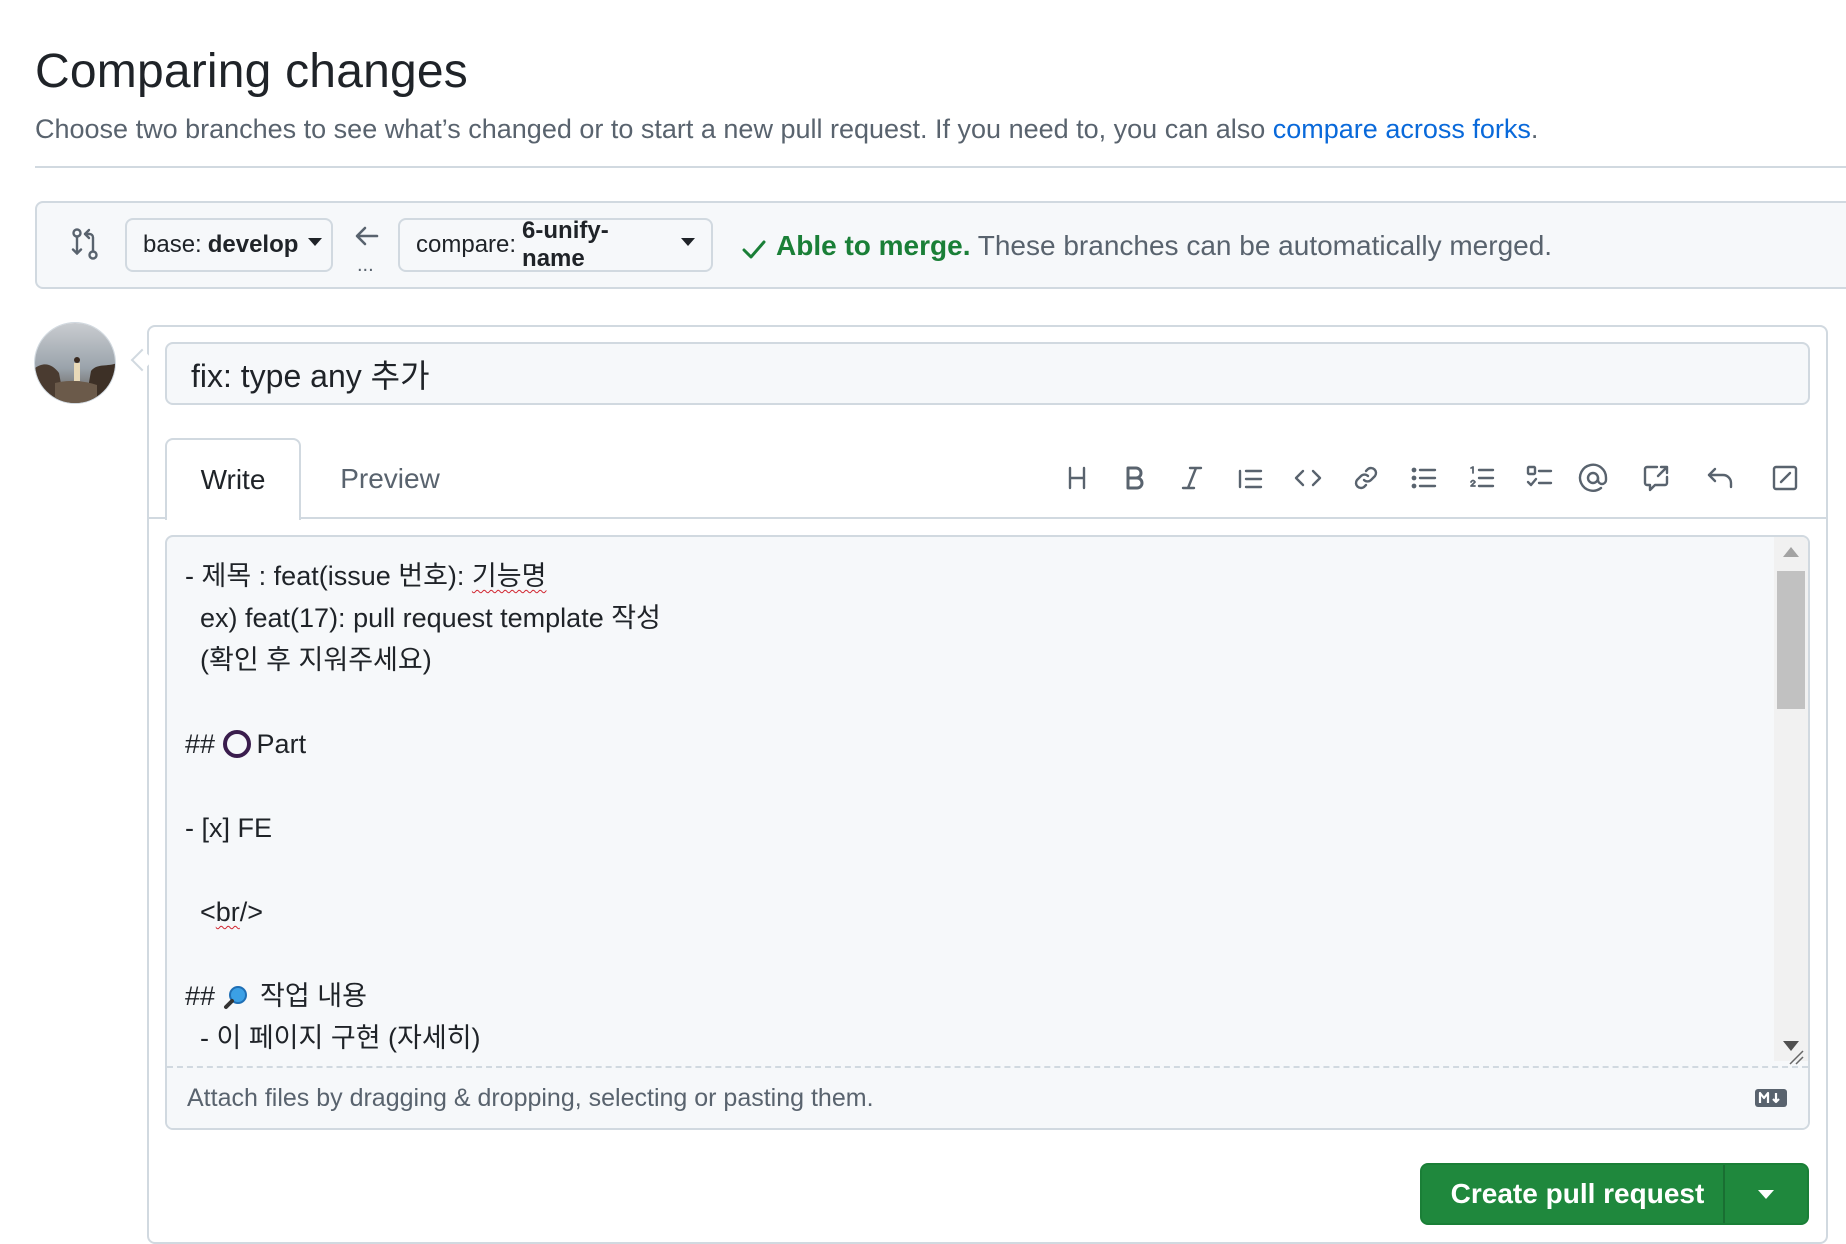  I want to click on compare-across-forks-link: compare across forks, so click(1402, 129).